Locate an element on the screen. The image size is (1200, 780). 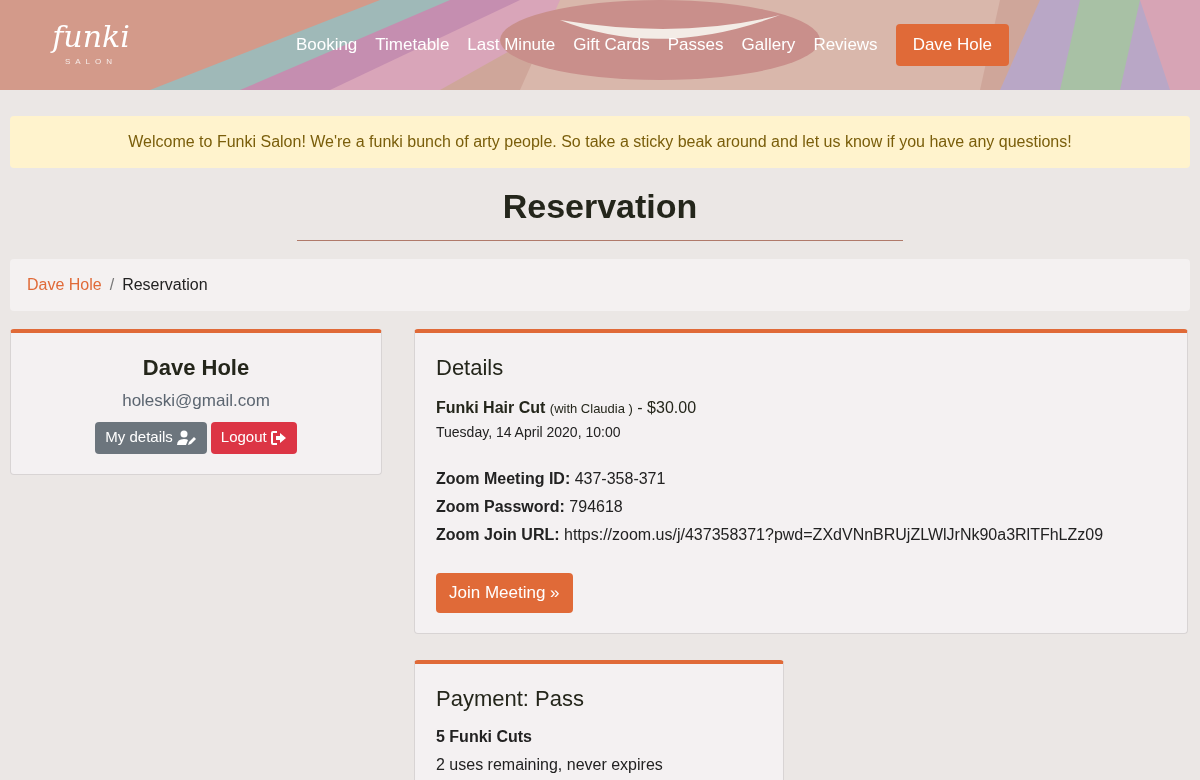
pass-note: 2 uses remaining, never expires is located at coordinates (549, 765).